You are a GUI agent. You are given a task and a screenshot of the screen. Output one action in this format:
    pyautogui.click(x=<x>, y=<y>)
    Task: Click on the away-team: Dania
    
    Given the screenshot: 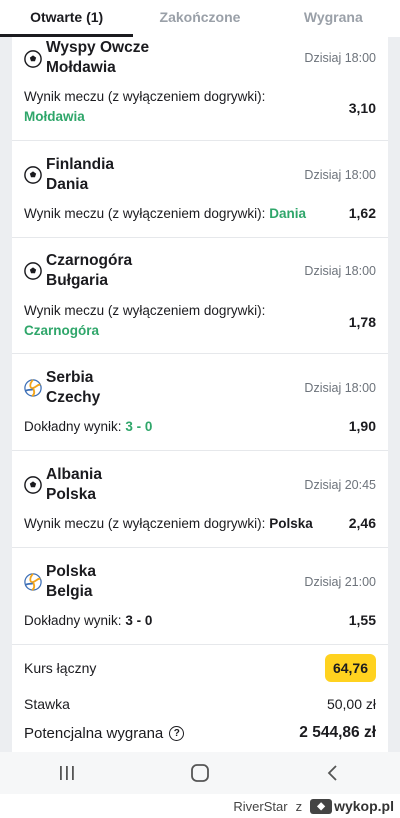 What is the action you would take?
    pyautogui.click(x=67, y=184)
    